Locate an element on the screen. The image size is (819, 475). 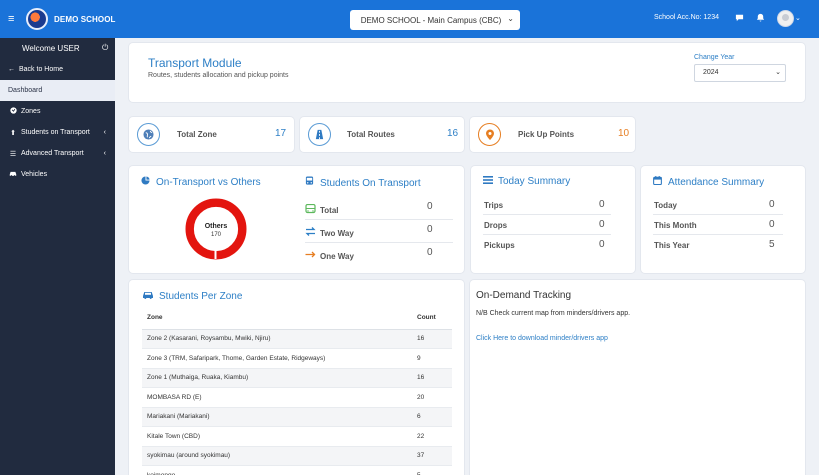
back-to-home-link: ← Back to Home is located at coordinates (57, 69).